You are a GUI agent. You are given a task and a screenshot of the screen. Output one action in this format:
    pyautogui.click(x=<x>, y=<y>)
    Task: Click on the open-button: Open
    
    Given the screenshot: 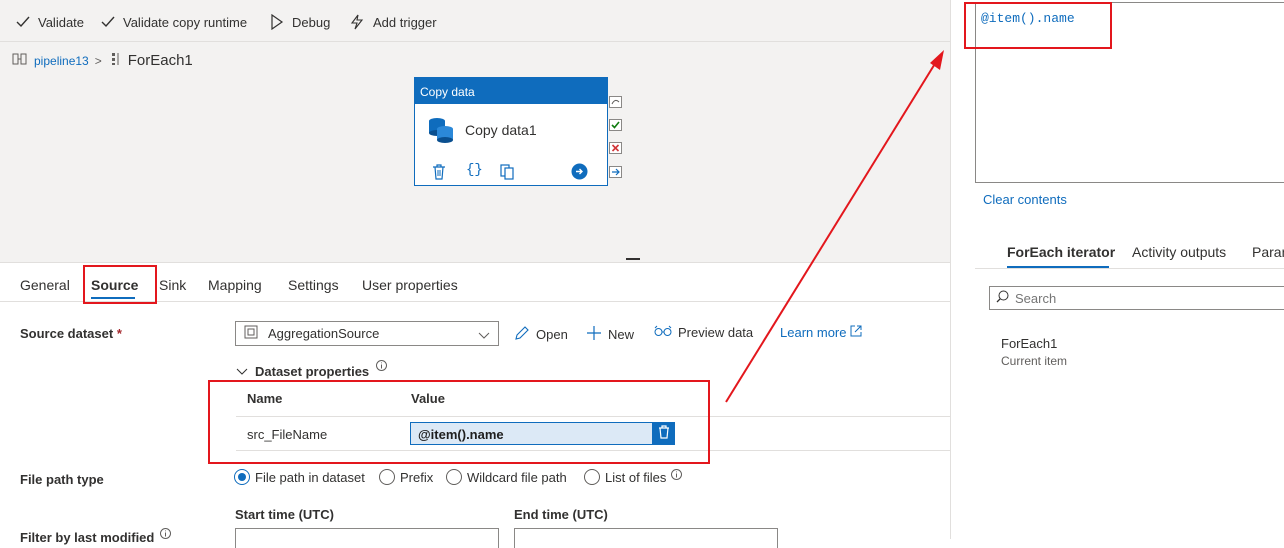 What is the action you would take?
    pyautogui.click(x=541, y=334)
    